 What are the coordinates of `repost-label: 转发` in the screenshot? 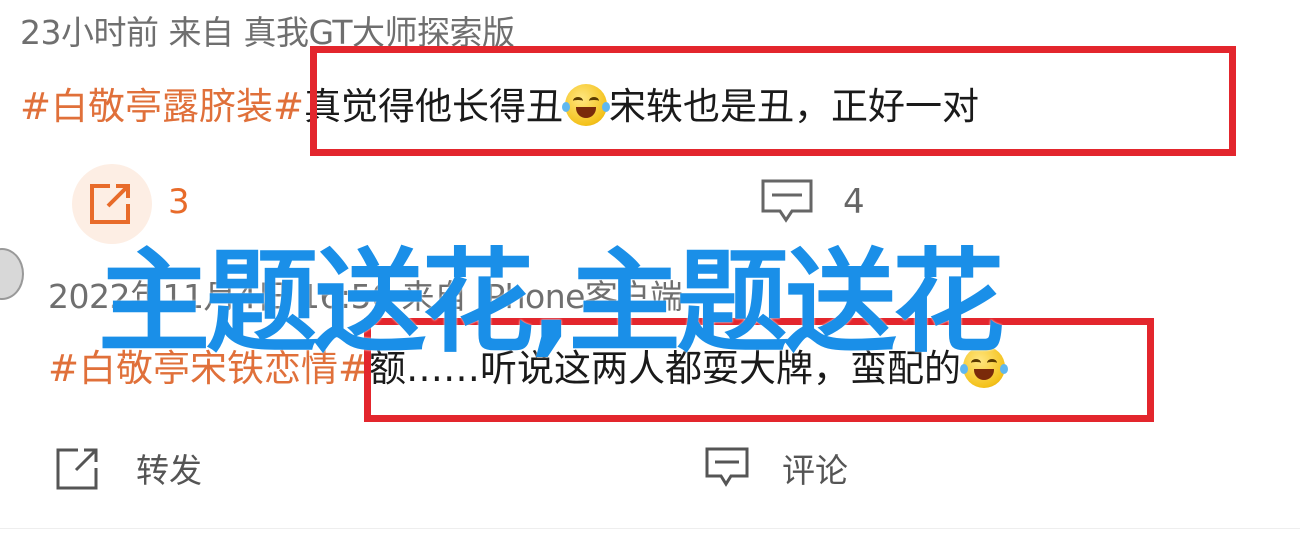 It's located at (169, 470).